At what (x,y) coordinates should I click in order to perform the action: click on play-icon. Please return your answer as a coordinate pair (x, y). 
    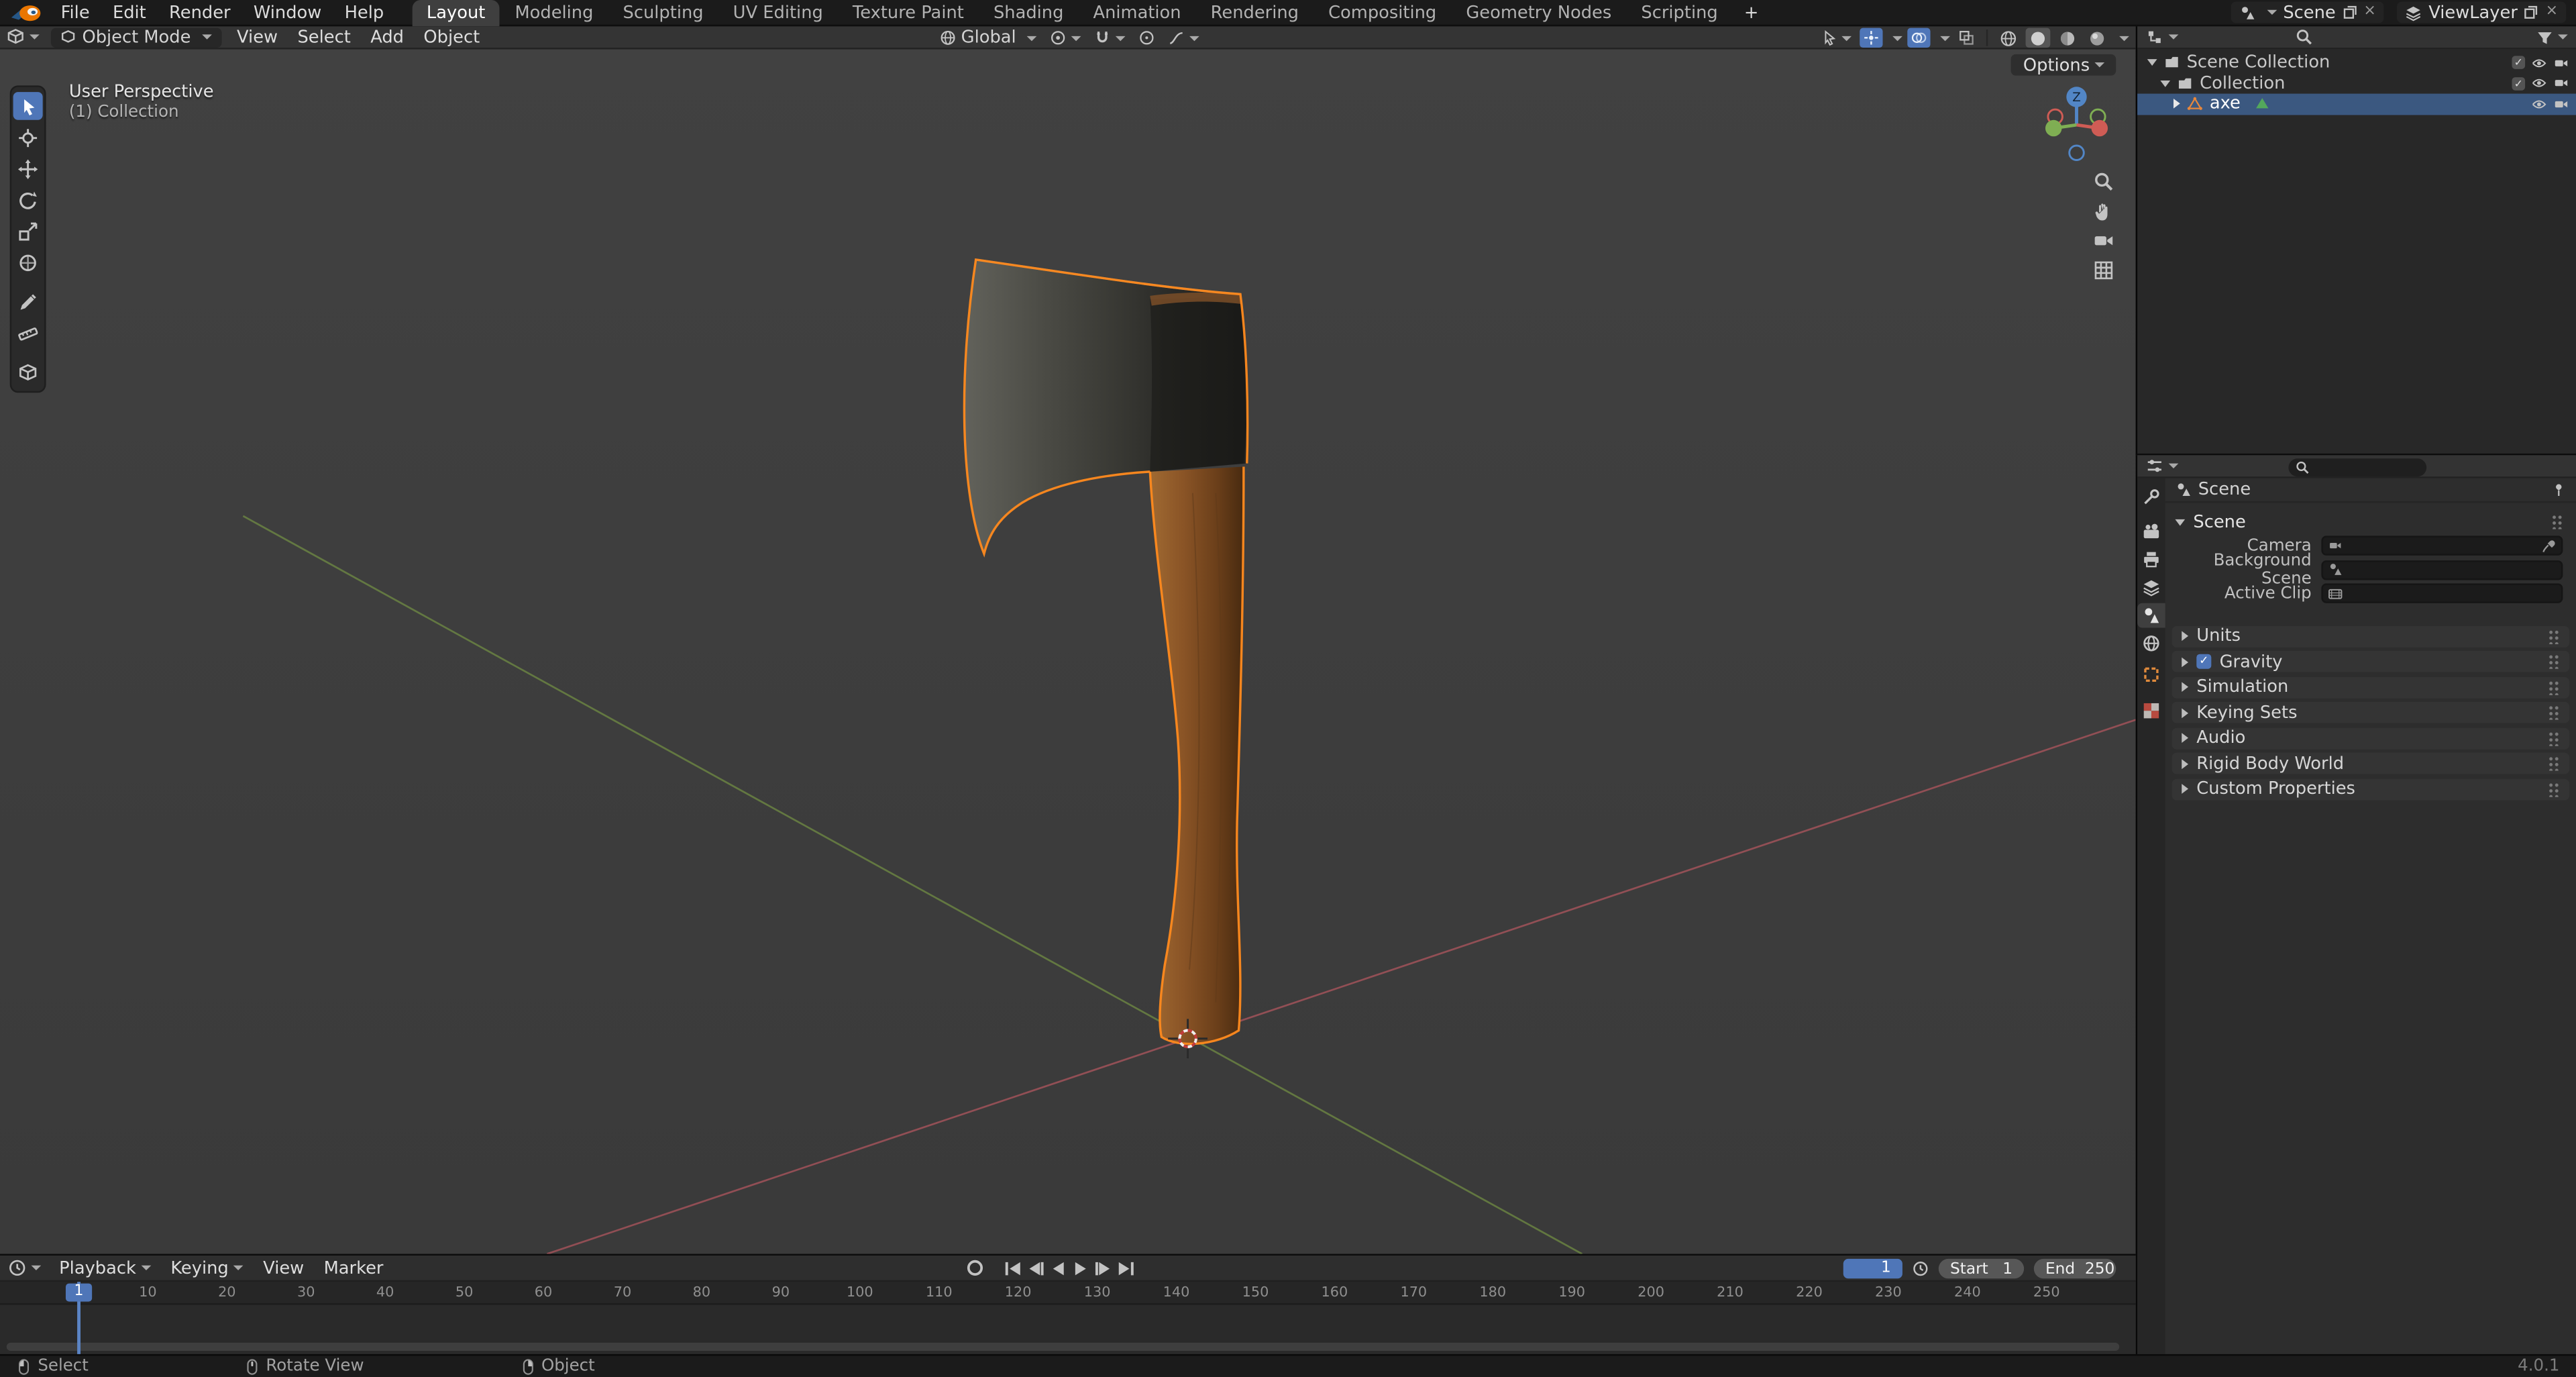
    Looking at the image, I should click on (1081, 1268).